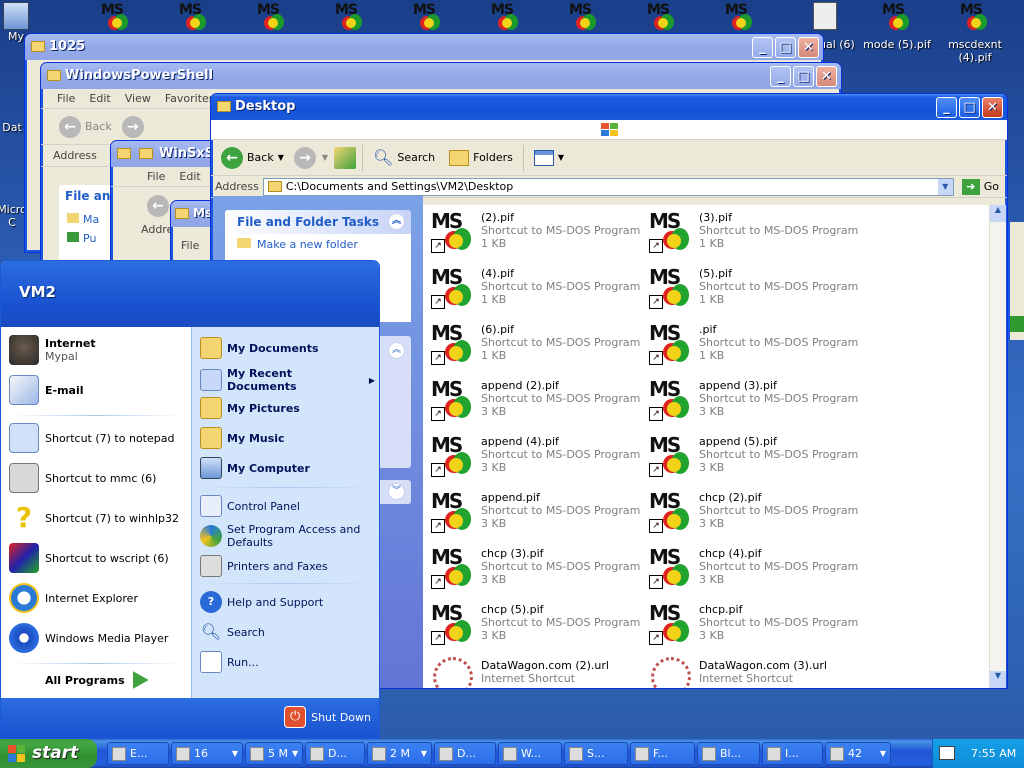  Describe the element at coordinates (158, 206) in the screenshot. I see `back-arrow-icon: ←` at that location.